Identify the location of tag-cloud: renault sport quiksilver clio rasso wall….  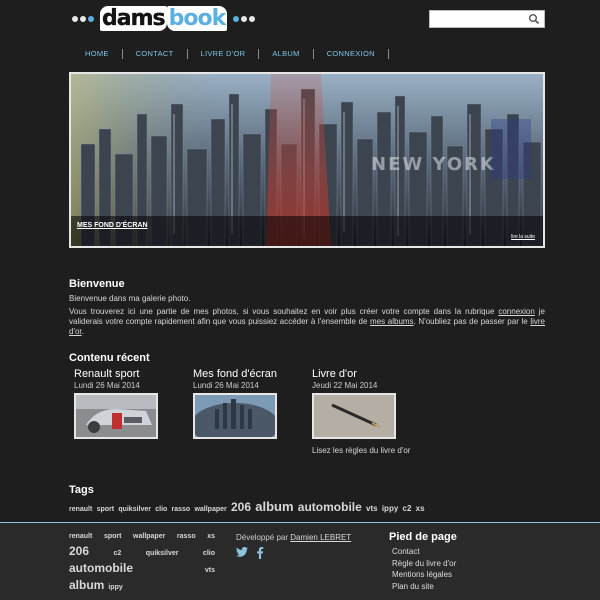
(307, 508).